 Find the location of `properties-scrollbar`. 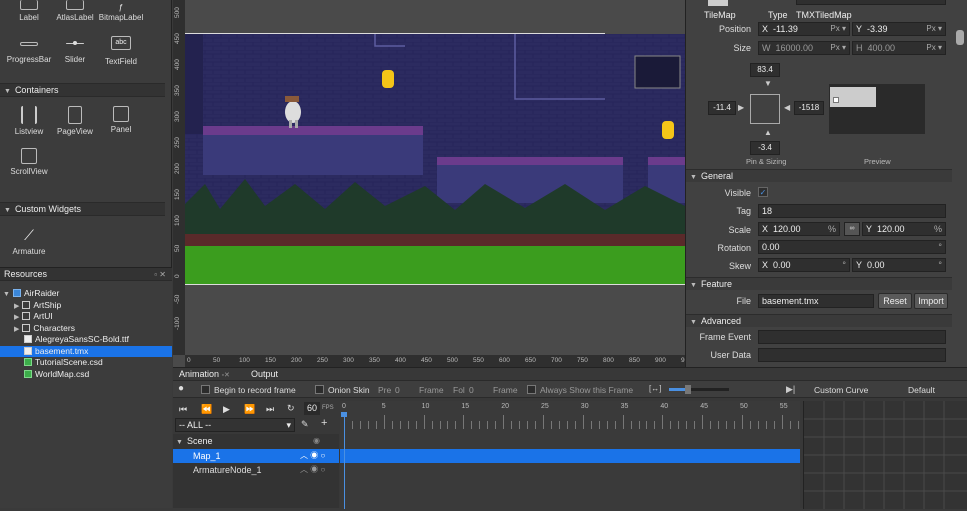

properties-scrollbar is located at coordinates (960, 37).